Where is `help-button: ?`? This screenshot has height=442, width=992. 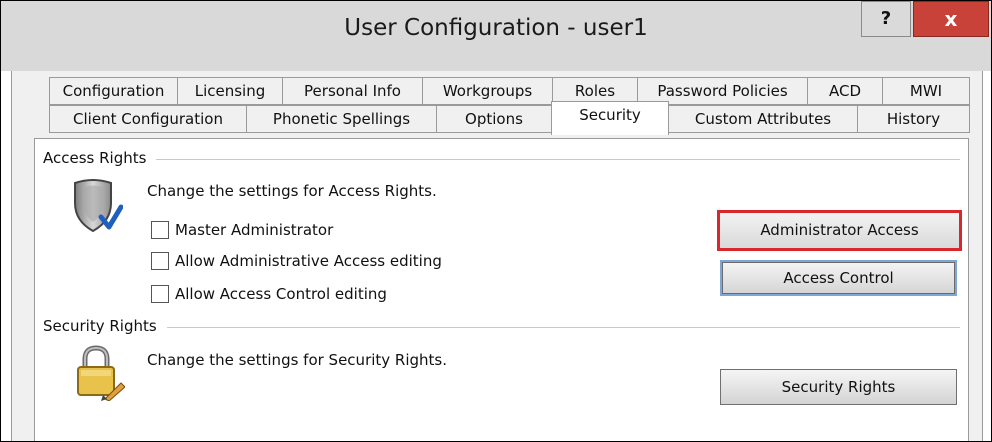 help-button: ? is located at coordinates (886, 19).